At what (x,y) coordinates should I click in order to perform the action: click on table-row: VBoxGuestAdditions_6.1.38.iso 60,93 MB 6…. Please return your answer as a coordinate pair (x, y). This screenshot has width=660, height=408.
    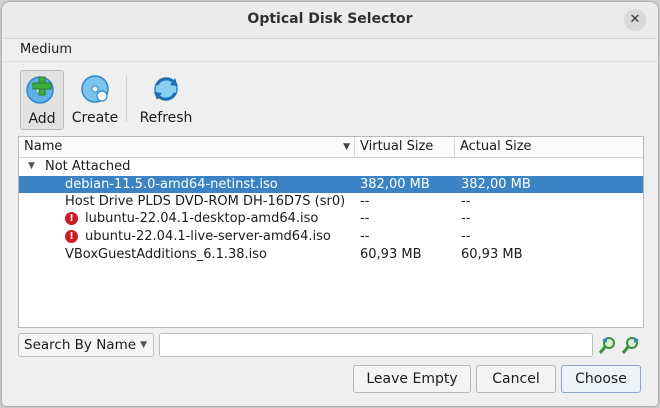
    Looking at the image, I should click on (331, 254).